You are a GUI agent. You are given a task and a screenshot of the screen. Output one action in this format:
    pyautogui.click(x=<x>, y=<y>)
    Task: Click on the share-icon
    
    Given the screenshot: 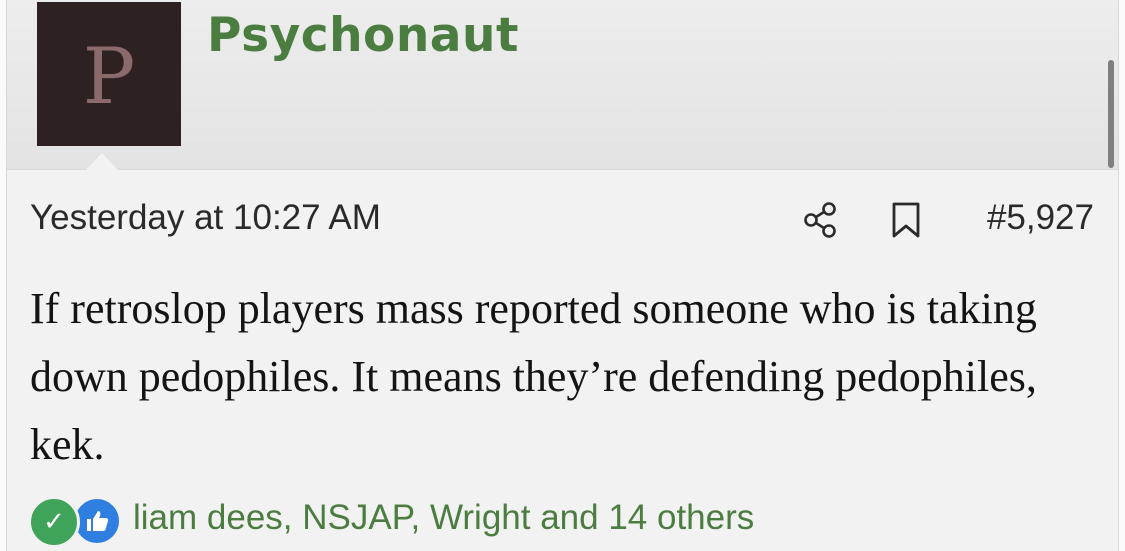 What is the action you would take?
    pyautogui.click(x=820, y=220)
    